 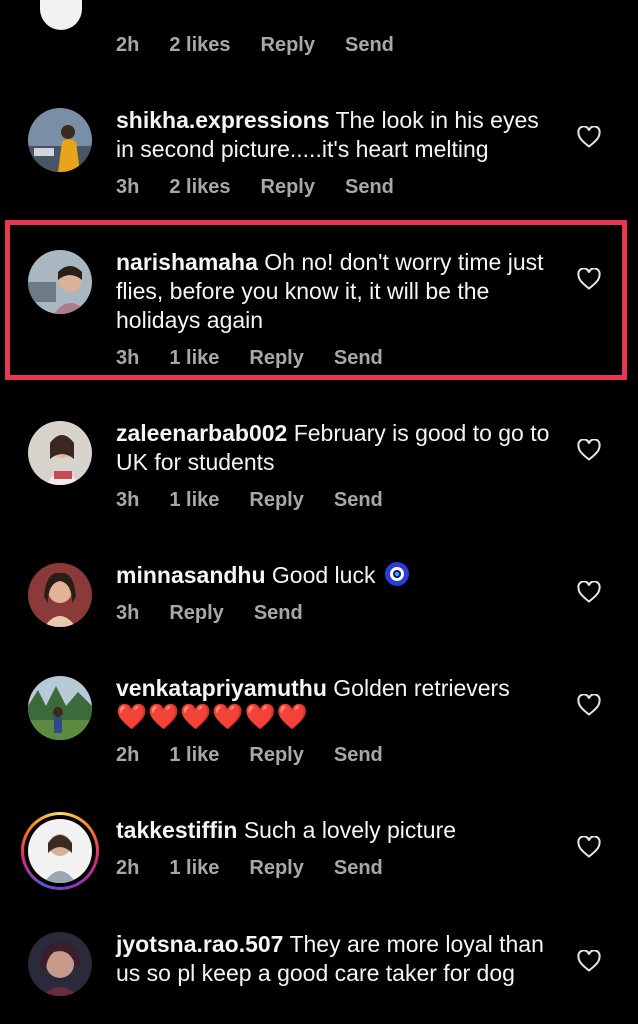 I want to click on comment-meta: 3h Reply Send, so click(x=224, y=613).